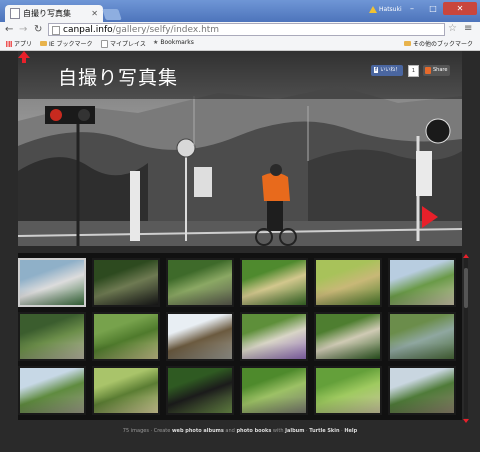 The width and height of the screenshot is (480, 452). What do you see at coordinates (387, 70) in the screenshot?
I see `facebook-like-button: f いいね！` at bounding box center [387, 70].